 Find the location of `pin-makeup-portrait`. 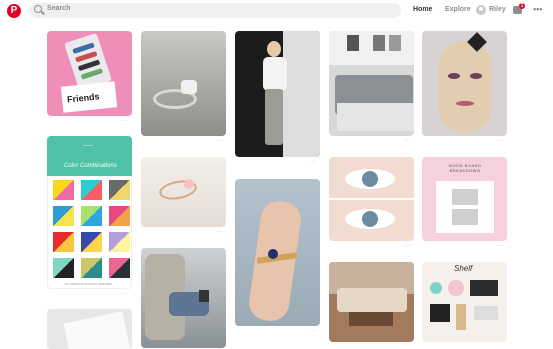

pin-makeup-portrait is located at coordinates (464, 83).